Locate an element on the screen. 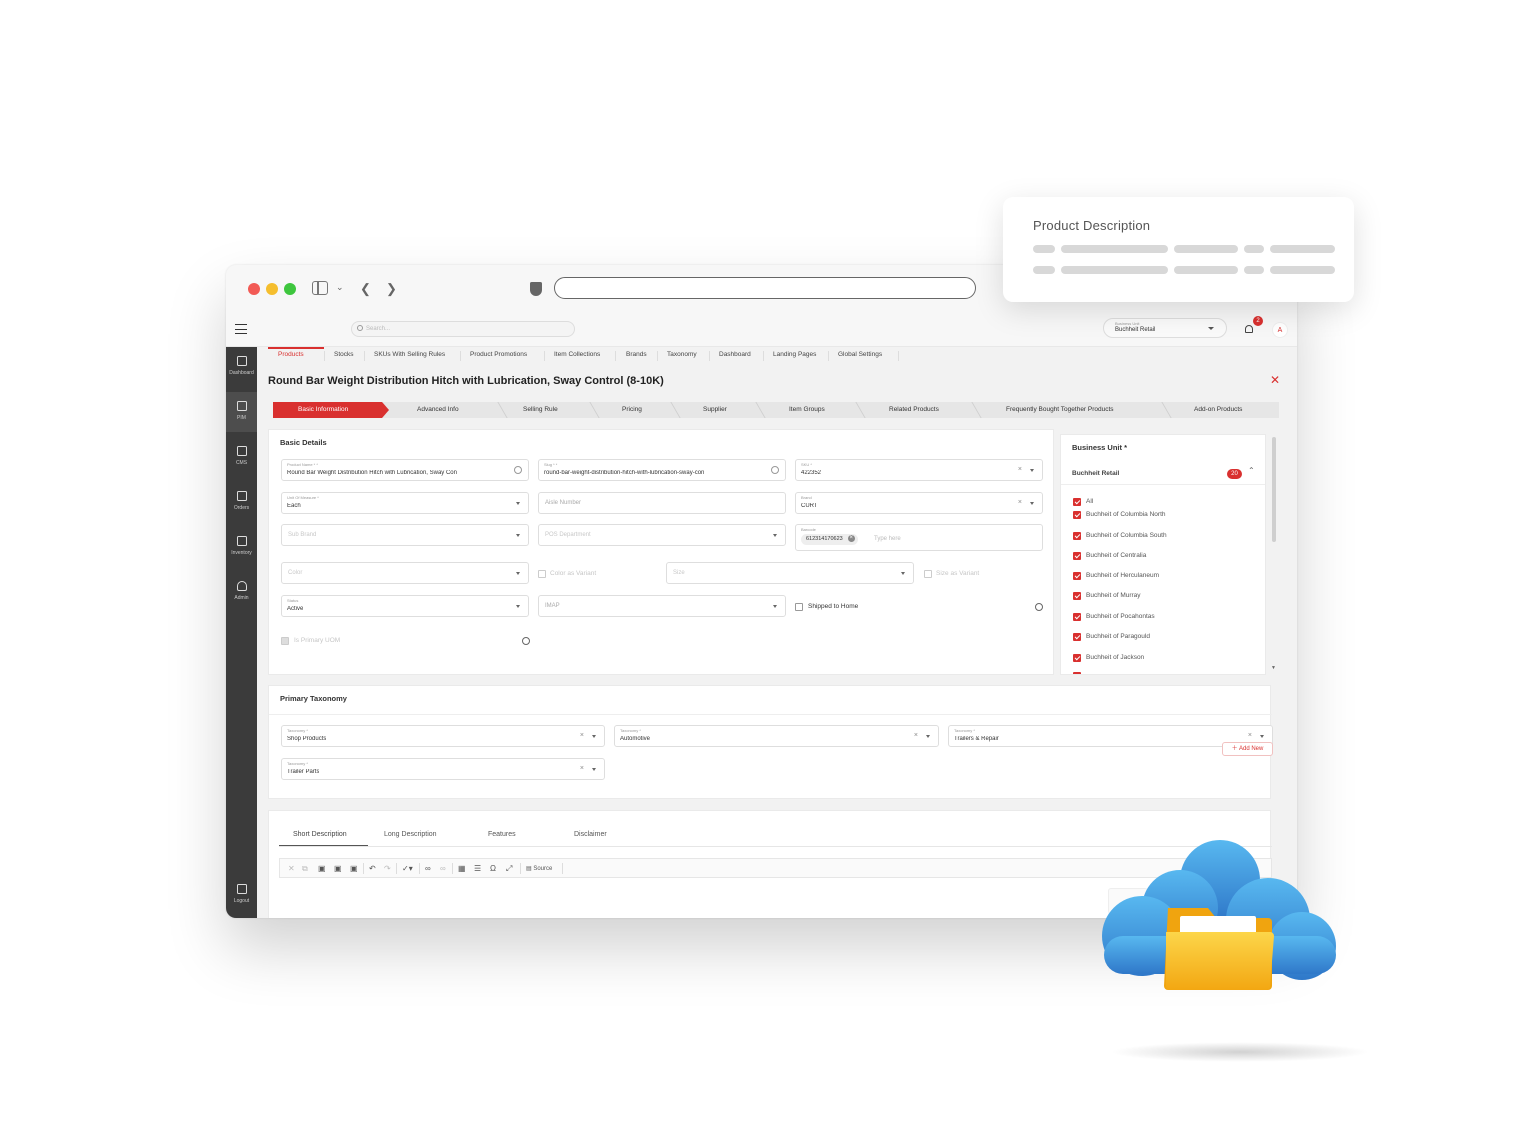 The width and height of the screenshot is (1536, 1126). undo-icon: ↶ is located at coordinates (372, 868).